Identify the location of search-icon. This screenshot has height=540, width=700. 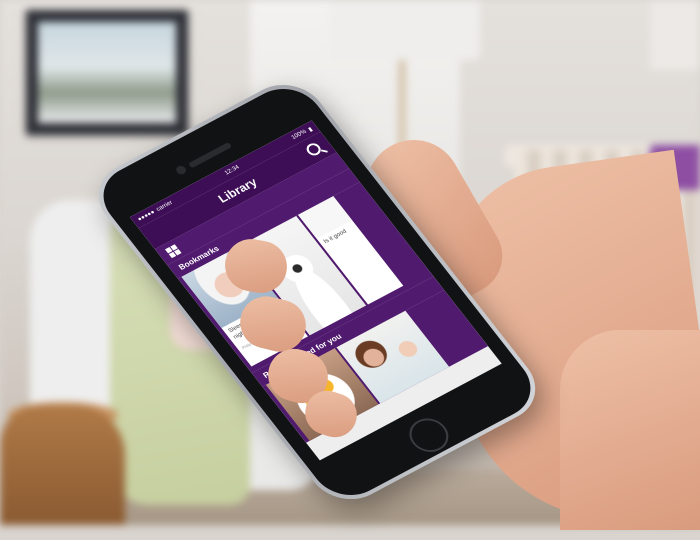
(313, 149).